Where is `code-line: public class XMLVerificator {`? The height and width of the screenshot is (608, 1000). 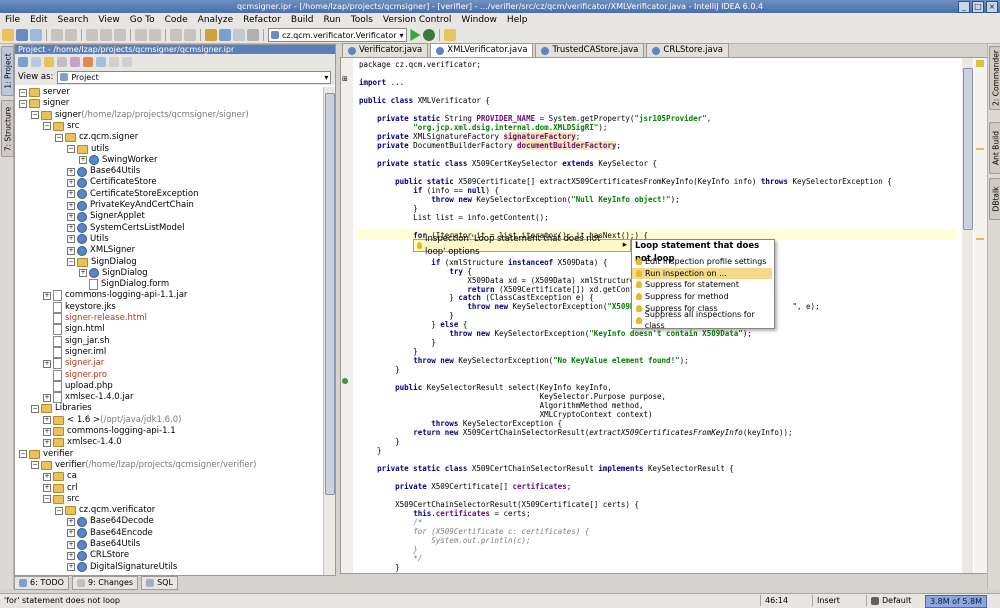 code-line: public class XMLVerificator { is located at coordinates (424, 100).